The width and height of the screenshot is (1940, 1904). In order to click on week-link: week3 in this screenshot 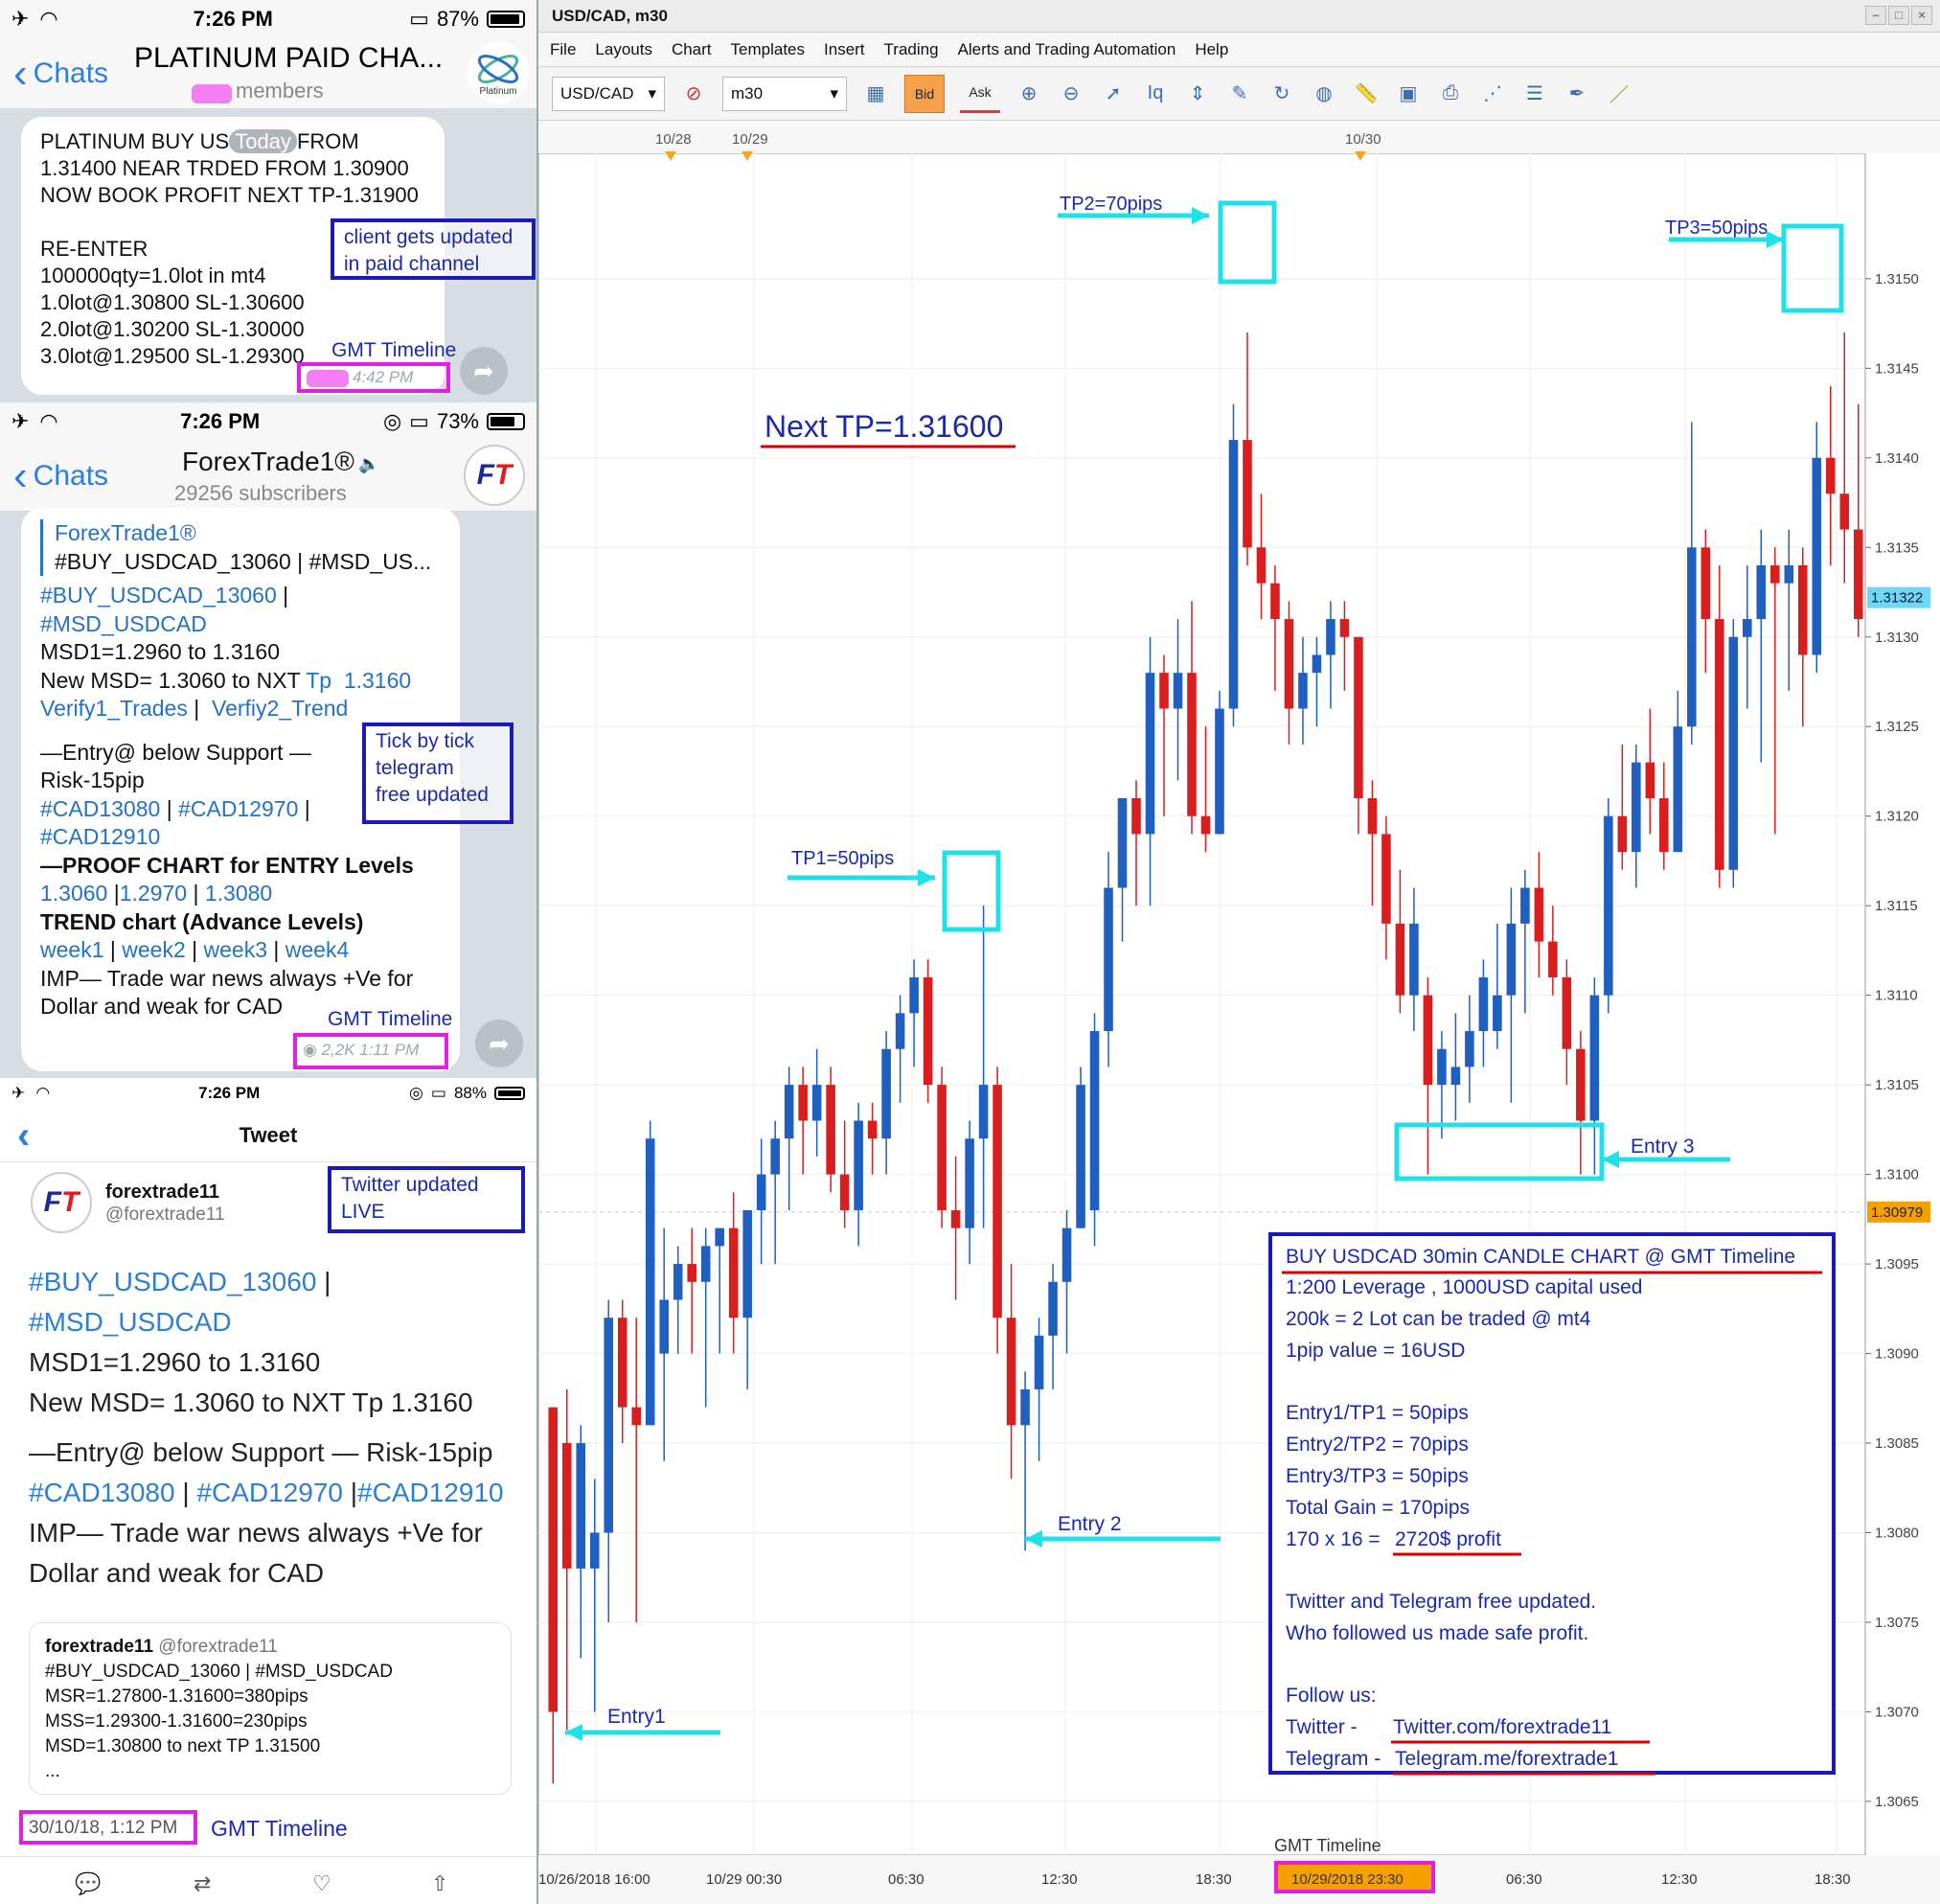, I will do `click(235, 950)`.